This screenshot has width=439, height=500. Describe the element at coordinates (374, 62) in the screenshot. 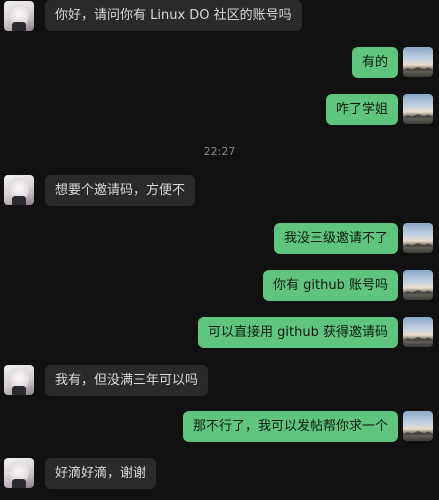

I see `message-bubble-outgoing: 有的` at that location.